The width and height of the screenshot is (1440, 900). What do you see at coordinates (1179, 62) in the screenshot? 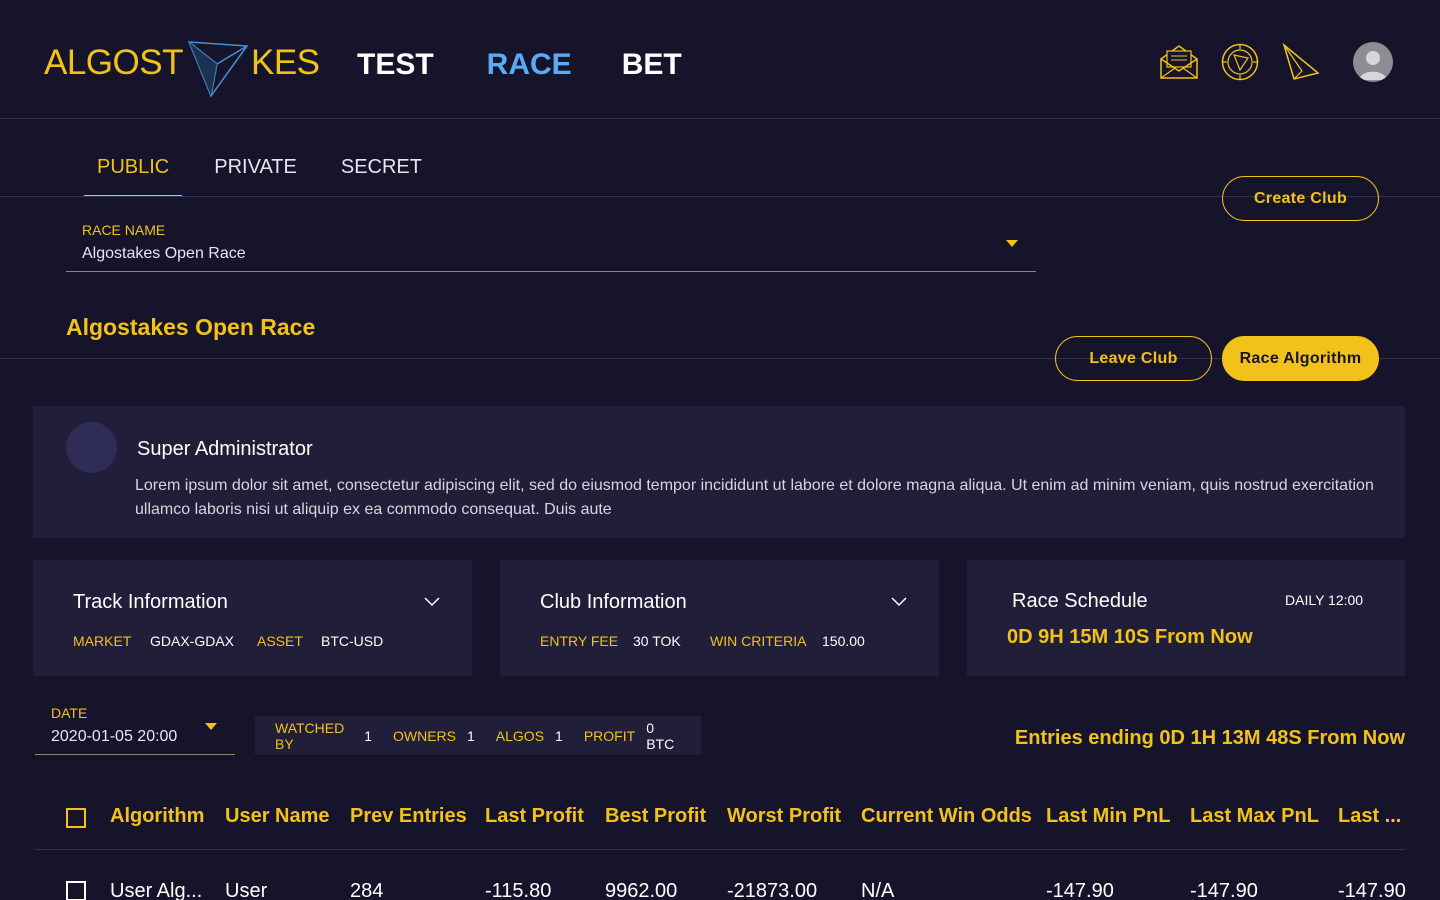
I see `mail-icon` at bounding box center [1179, 62].